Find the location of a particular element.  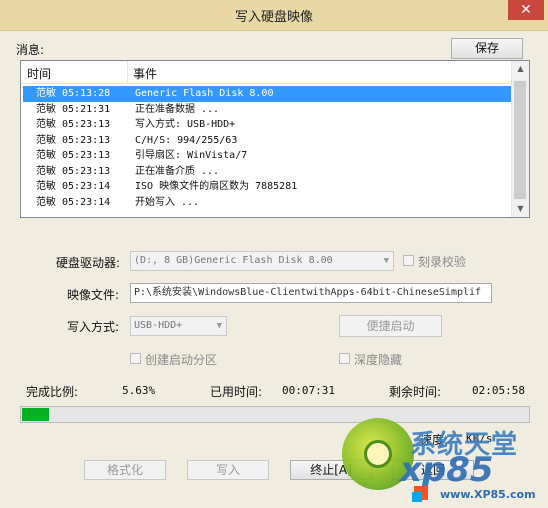

list-item: 范敏 05:23:14 ISO 映像文件的扇区数为 7885281 is located at coordinates (267, 187).